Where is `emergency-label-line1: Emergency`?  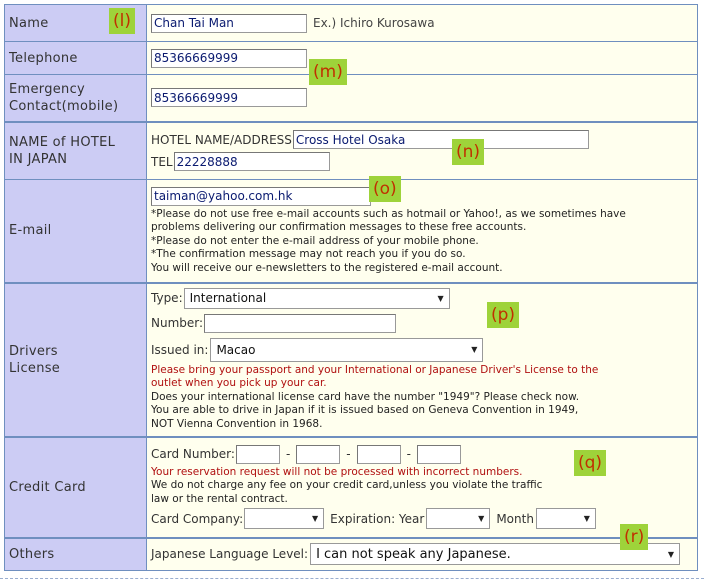
emergency-label-line1: Emergency is located at coordinates (47, 89).